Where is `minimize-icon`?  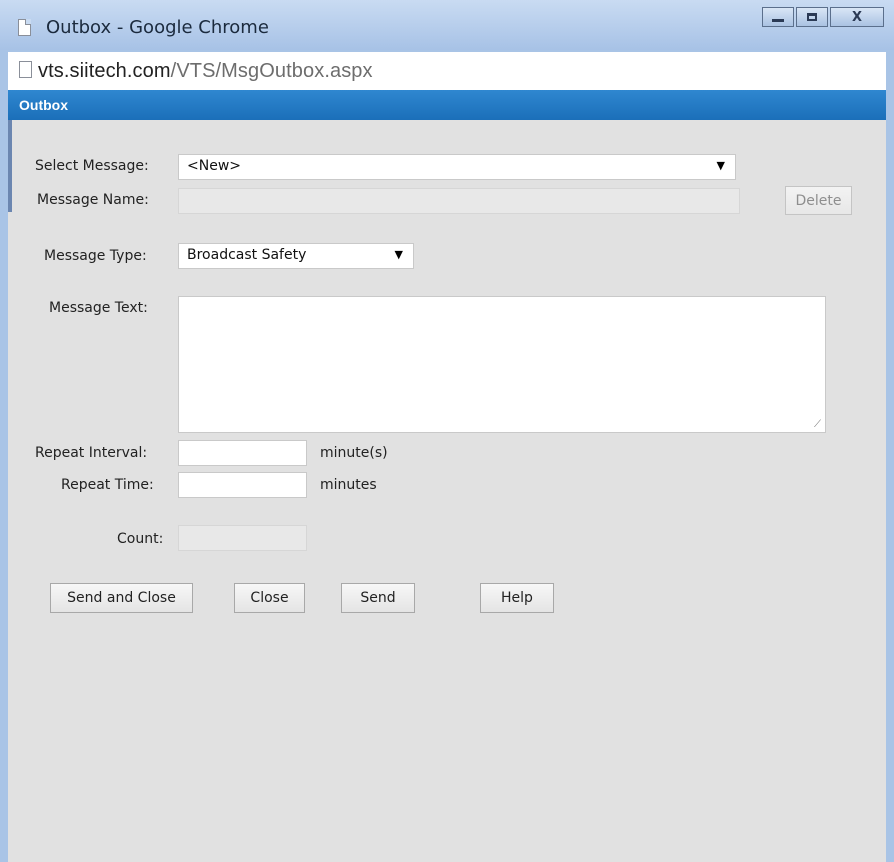 minimize-icon is located at coordinates (778, 20).